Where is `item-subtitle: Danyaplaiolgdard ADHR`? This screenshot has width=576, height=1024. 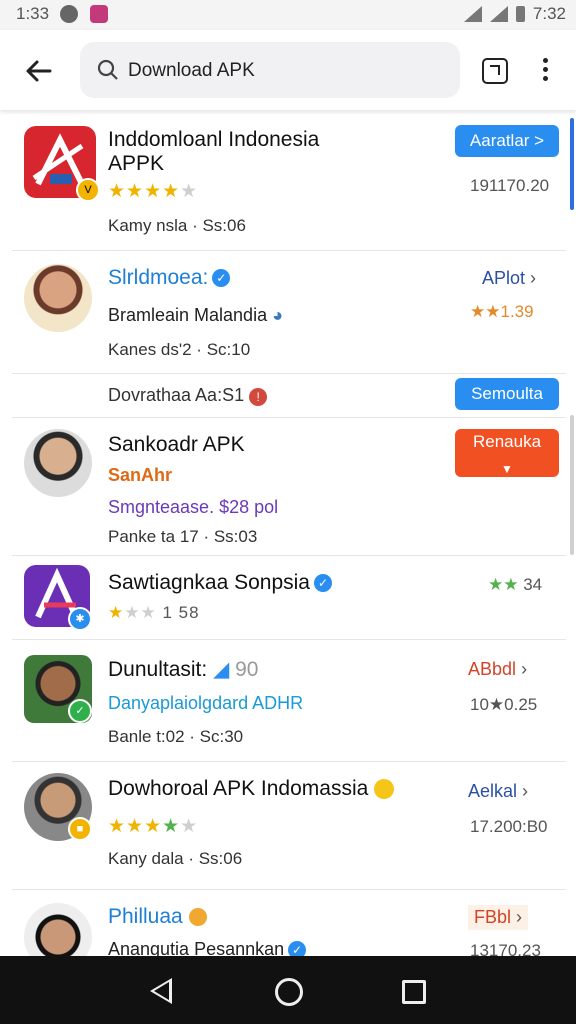 item-subtitle: Danyaplaiolgdard ADHR is located at coordinates (206, 703).